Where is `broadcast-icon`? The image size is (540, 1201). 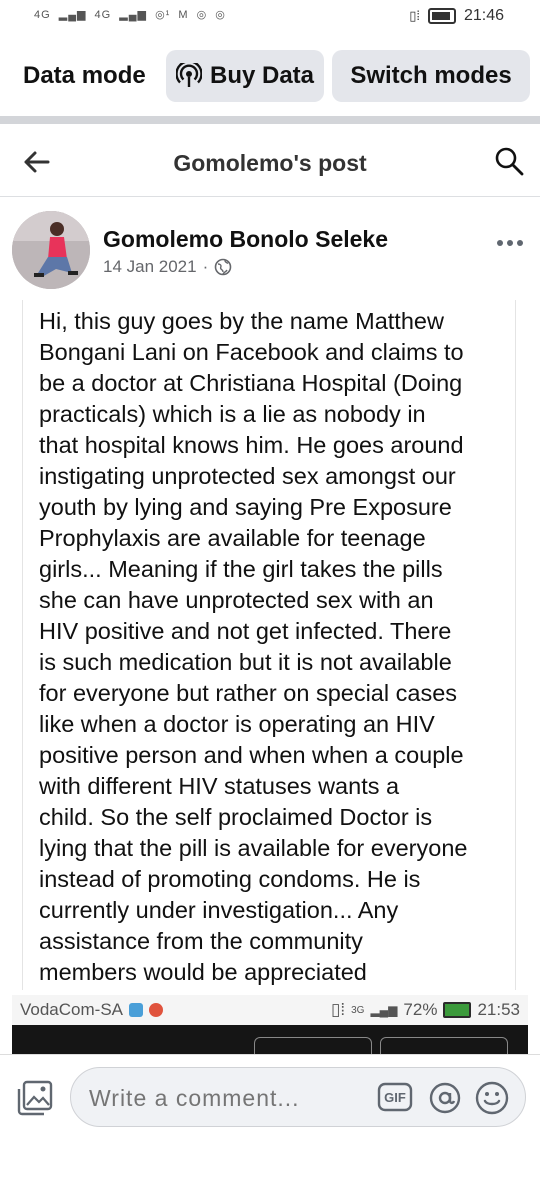 broadcast-icon is located at coordinates (188, 75).